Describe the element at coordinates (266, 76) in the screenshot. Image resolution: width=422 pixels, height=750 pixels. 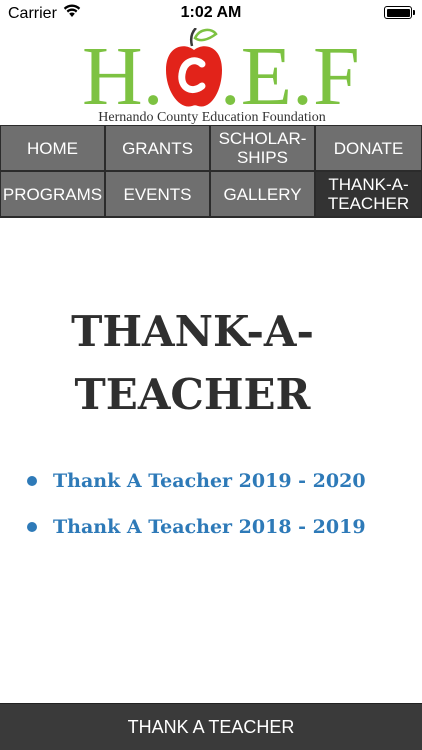
I see `logo-letter-e: E` at that location.